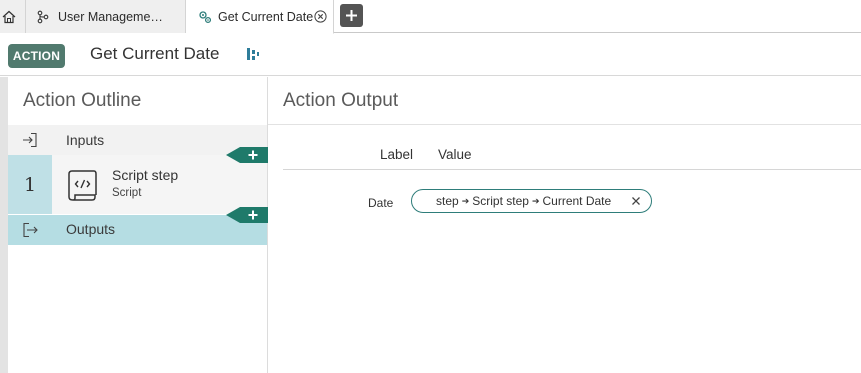 Image resolution: width=861 pixels, height=373 pixels. I want to click on script-scroll-icon, so click(83, 185).